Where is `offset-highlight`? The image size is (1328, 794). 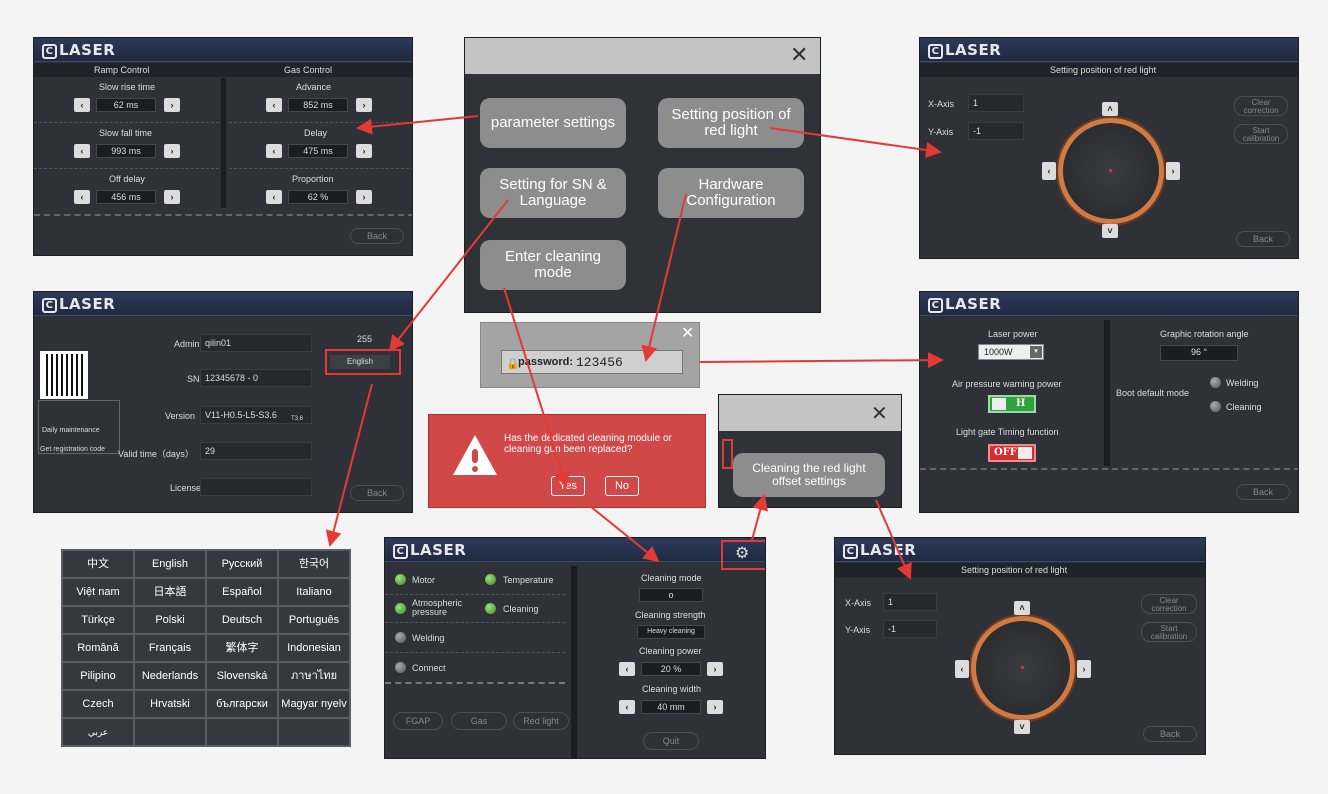
offset-highlight is located at coordinates (727, 454).